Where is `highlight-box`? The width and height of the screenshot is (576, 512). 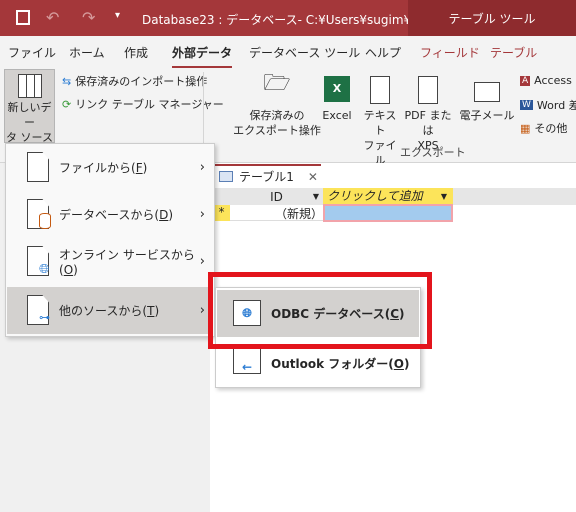 highlight-box is located at coordinates (320, 310).